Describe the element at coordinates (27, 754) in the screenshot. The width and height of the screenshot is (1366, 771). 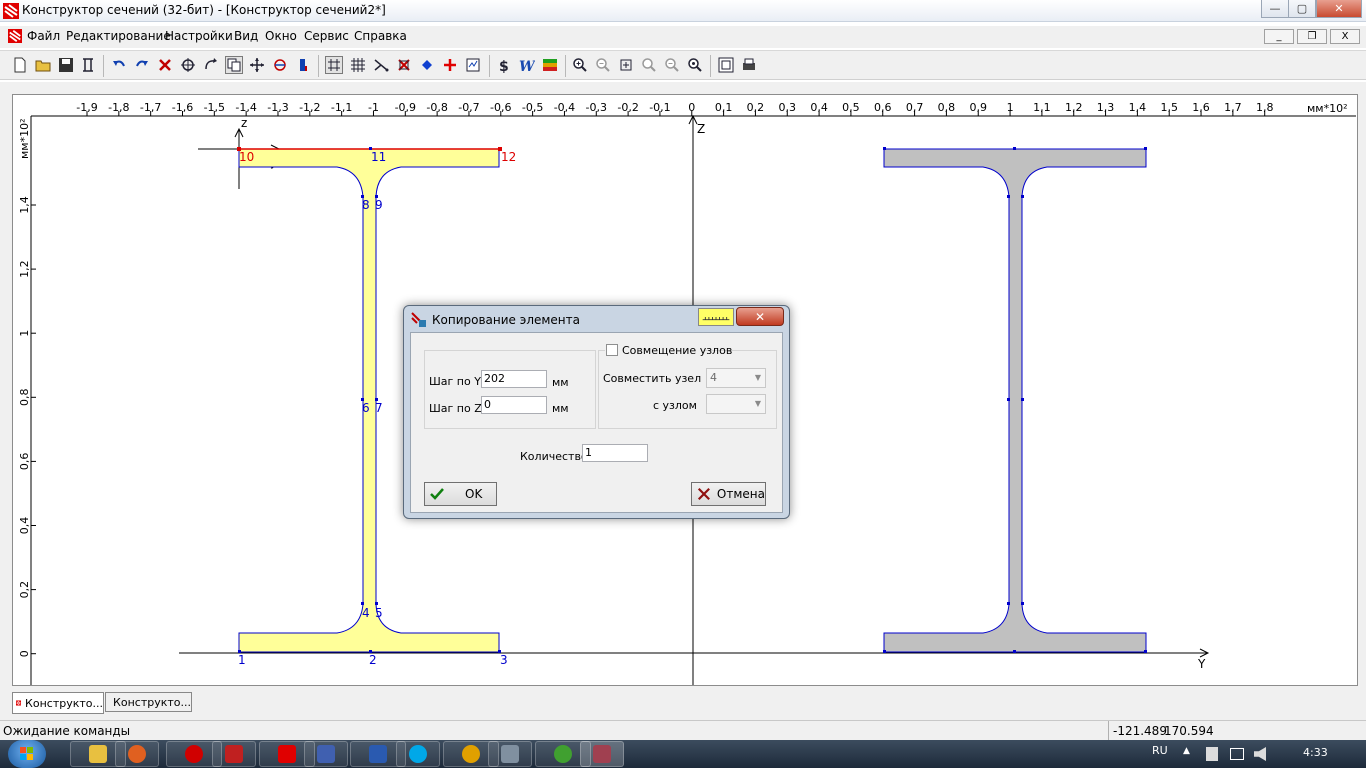
I see `start-button` at that location.